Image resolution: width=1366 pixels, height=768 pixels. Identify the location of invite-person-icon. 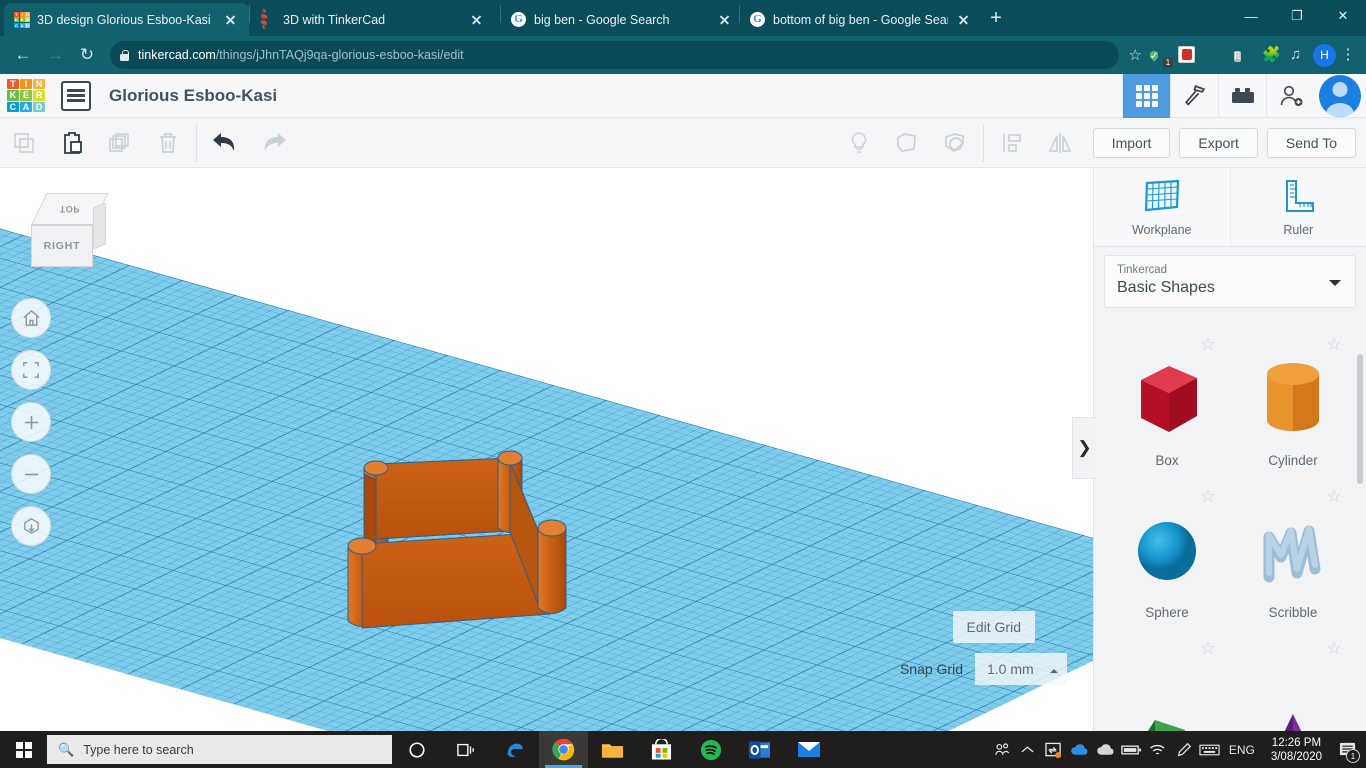
(1290, 95).